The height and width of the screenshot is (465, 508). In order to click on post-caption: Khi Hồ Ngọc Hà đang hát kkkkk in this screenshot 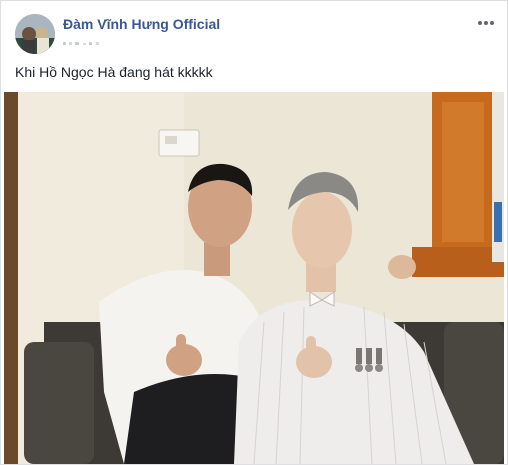, I will do `click(114, 72)`.